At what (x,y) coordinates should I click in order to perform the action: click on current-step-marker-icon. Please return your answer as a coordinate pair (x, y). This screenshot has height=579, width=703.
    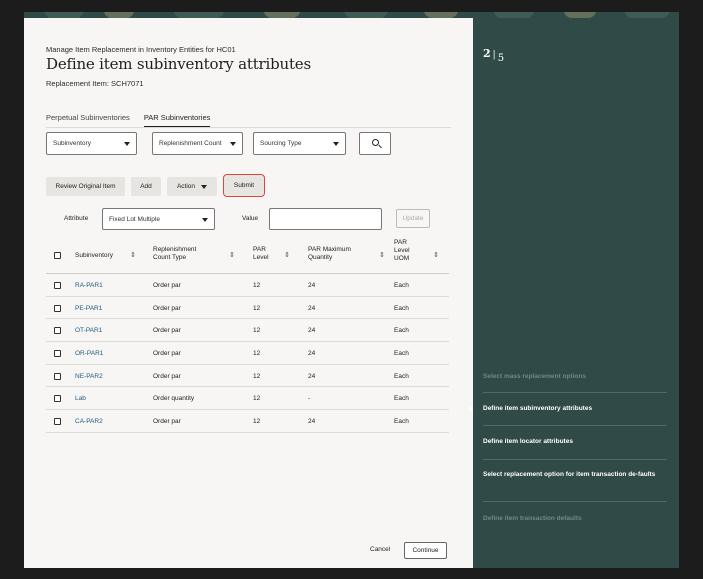
    Looking at the image, I should click on (471, 409).